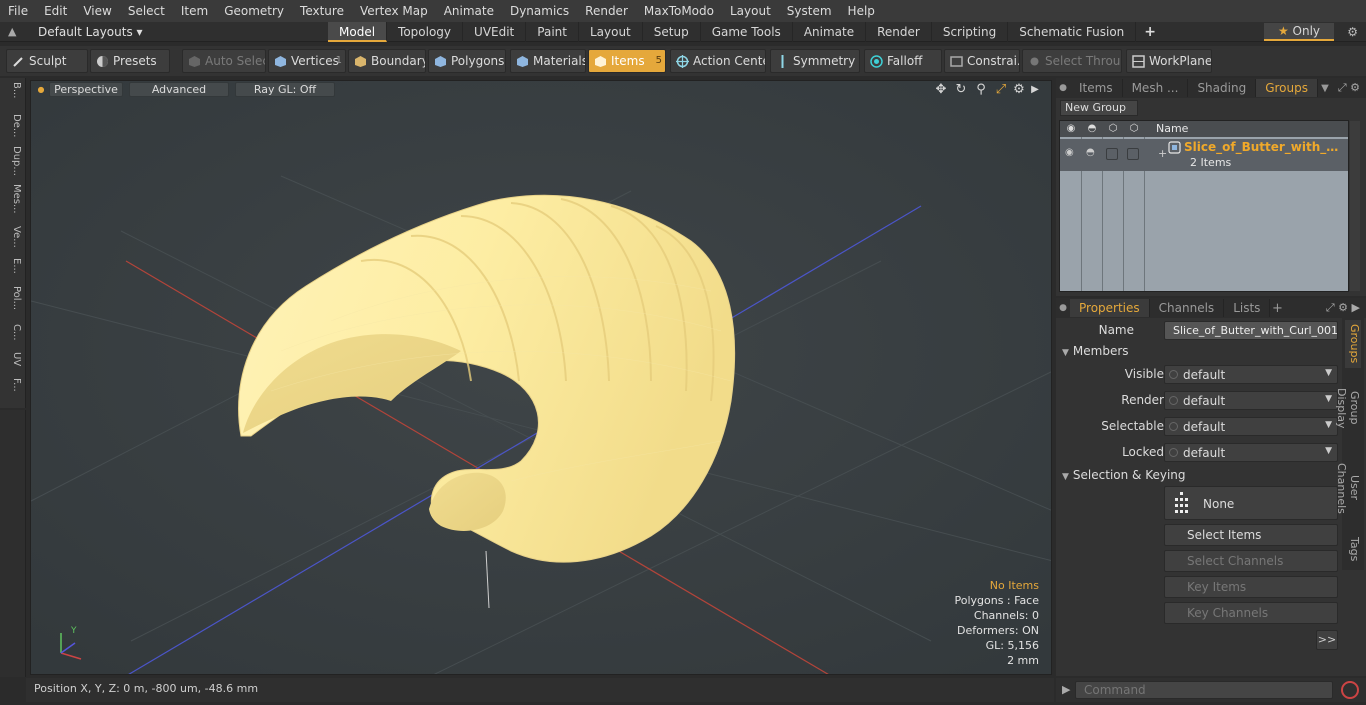 The width and height of the screenshot is (1366, 705). What do you see at coordinates (861, 11) in the screenshot?
I see `menu-help: Help` at bounding box center [861, 11].